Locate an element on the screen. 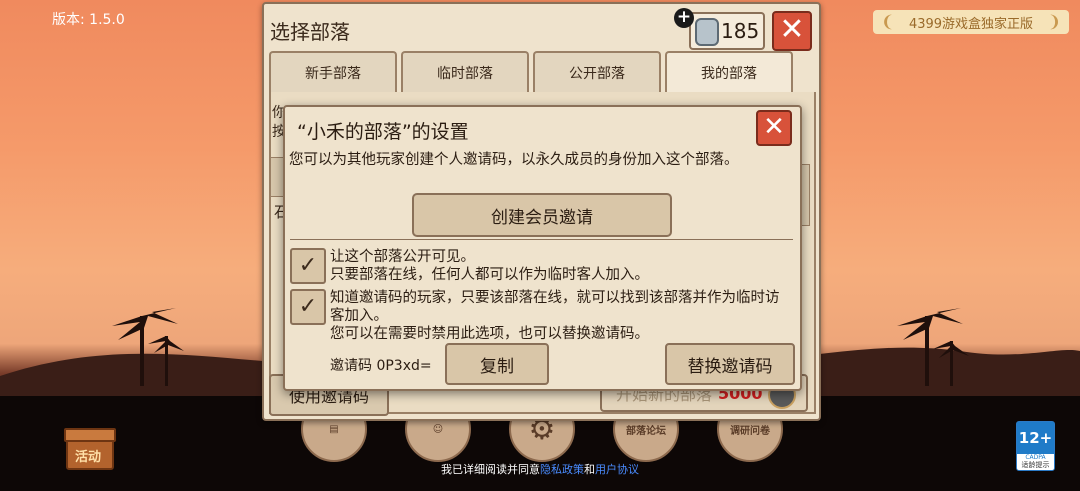 This screenshot has width=1080, height=491. dialog-title: “小禾的部落”的设置 is located at coordinates (383, 132).